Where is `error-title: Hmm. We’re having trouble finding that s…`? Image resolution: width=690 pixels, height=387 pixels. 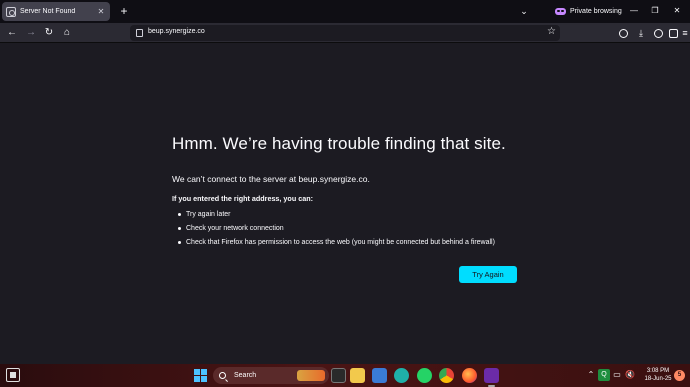
error-title: Hmm. We’re having trouble finding that s… is located at coordinates (339, 143).